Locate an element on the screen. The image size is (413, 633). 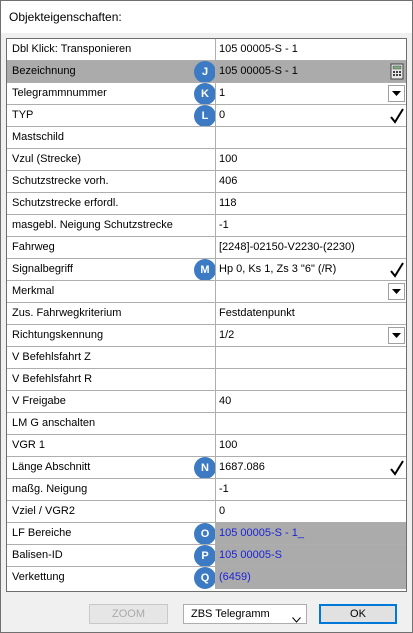
property-row-massg-neigung: maßg. Neigung -1 is located at coordinates (206, 490).